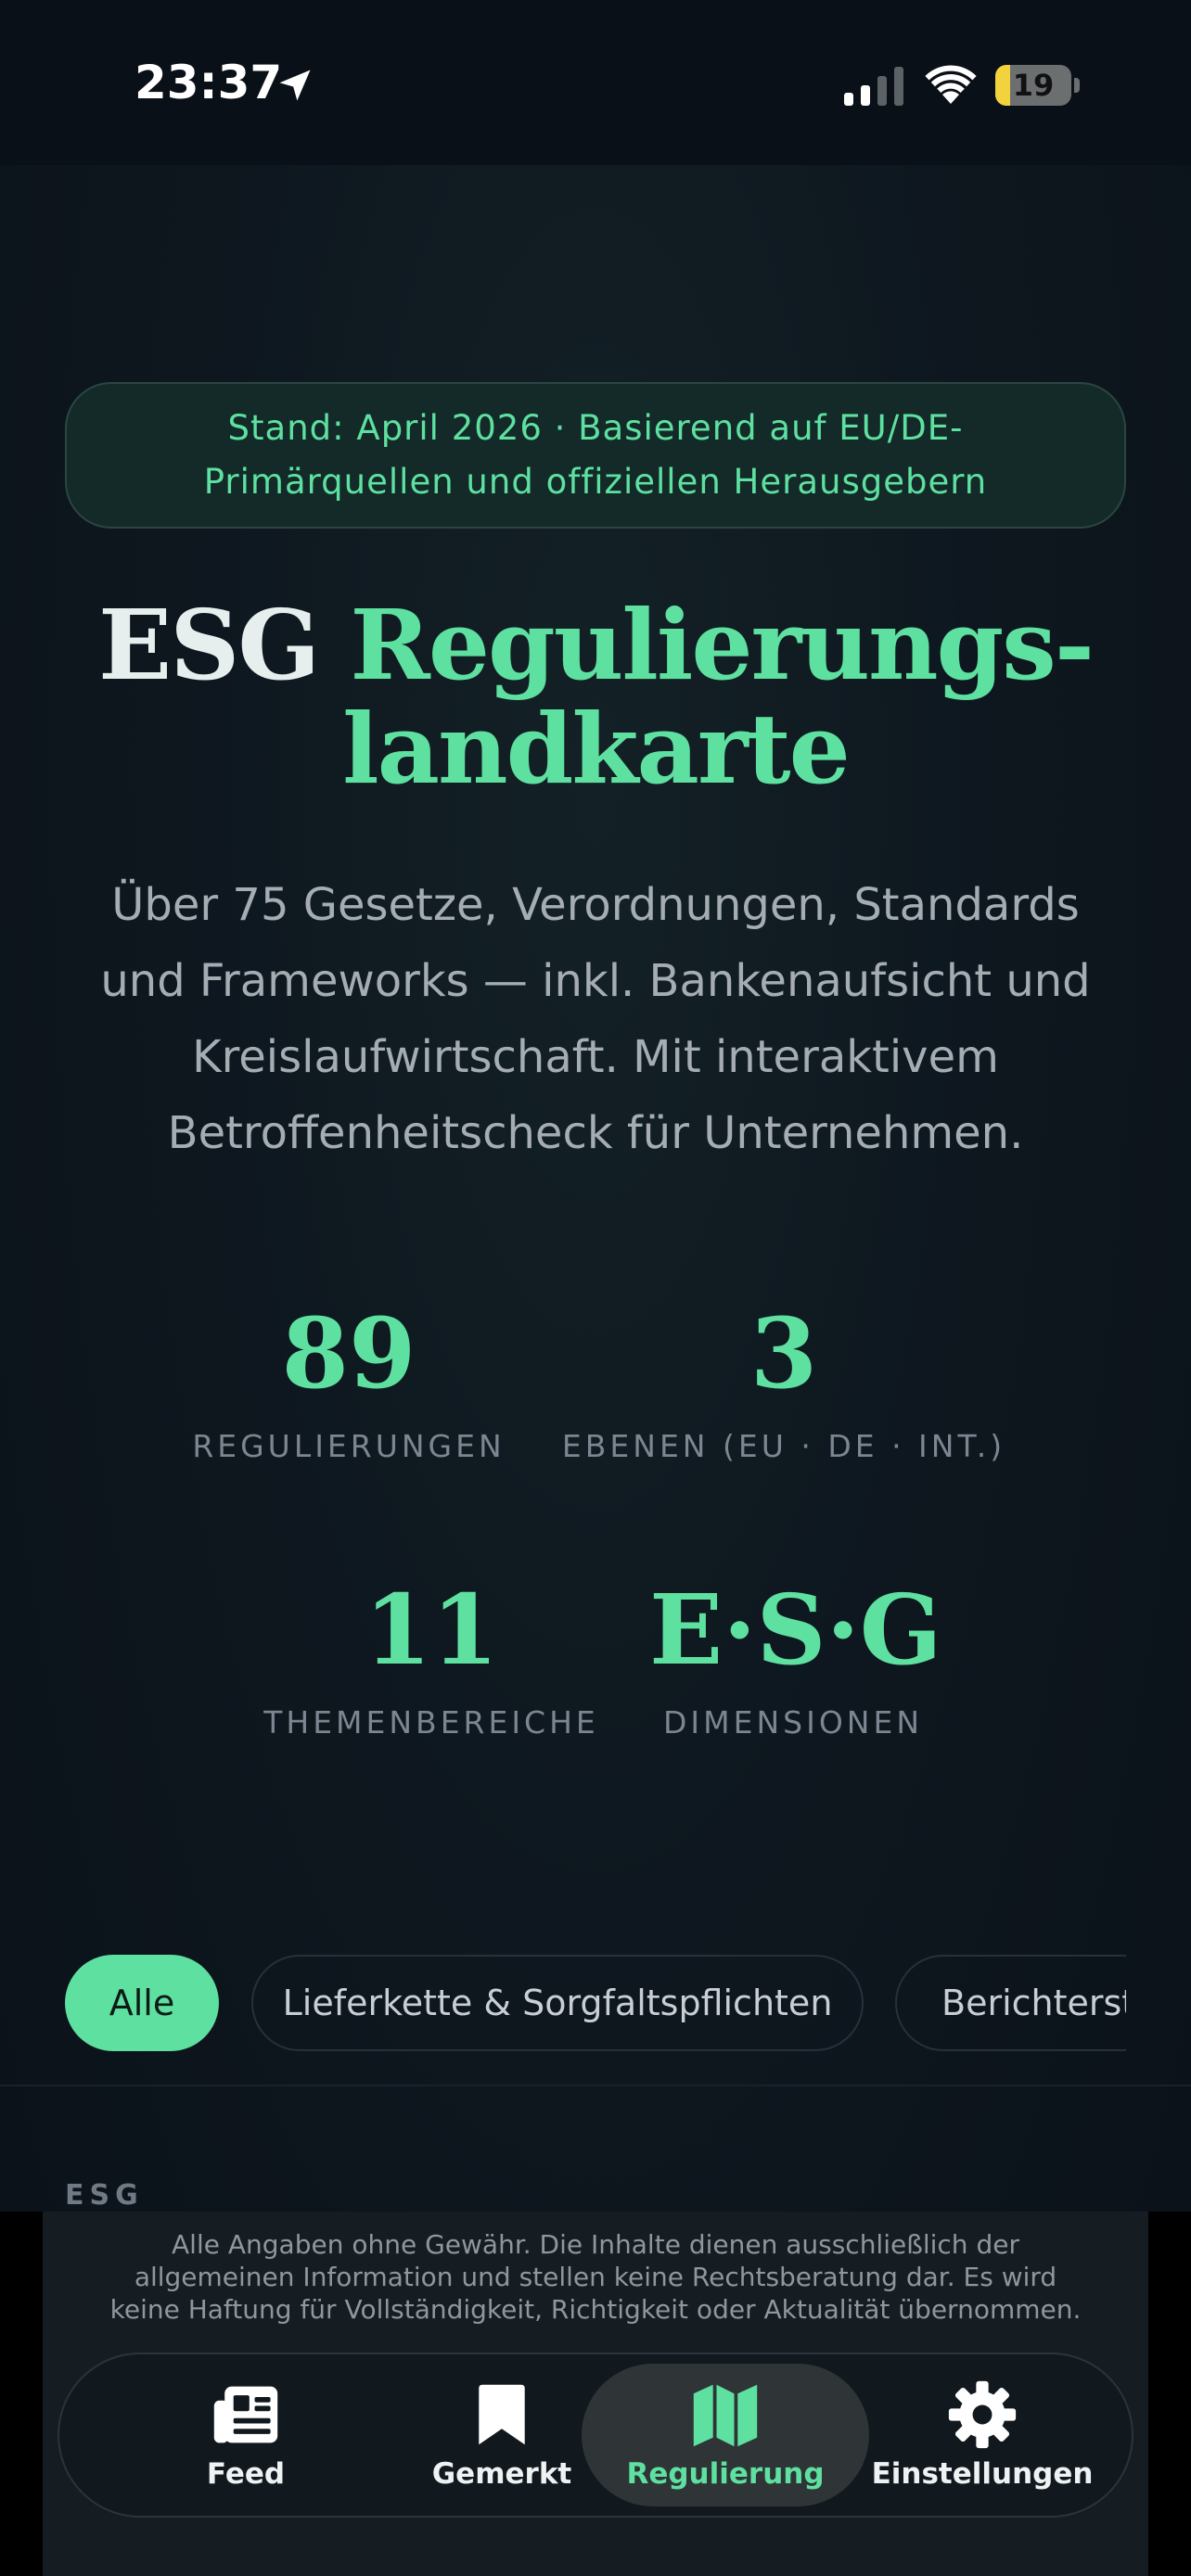  What do you see at coordinates (246, 2414) in the screenshot?
I see `newspaper-icon` at bounding box center [246, 2414].